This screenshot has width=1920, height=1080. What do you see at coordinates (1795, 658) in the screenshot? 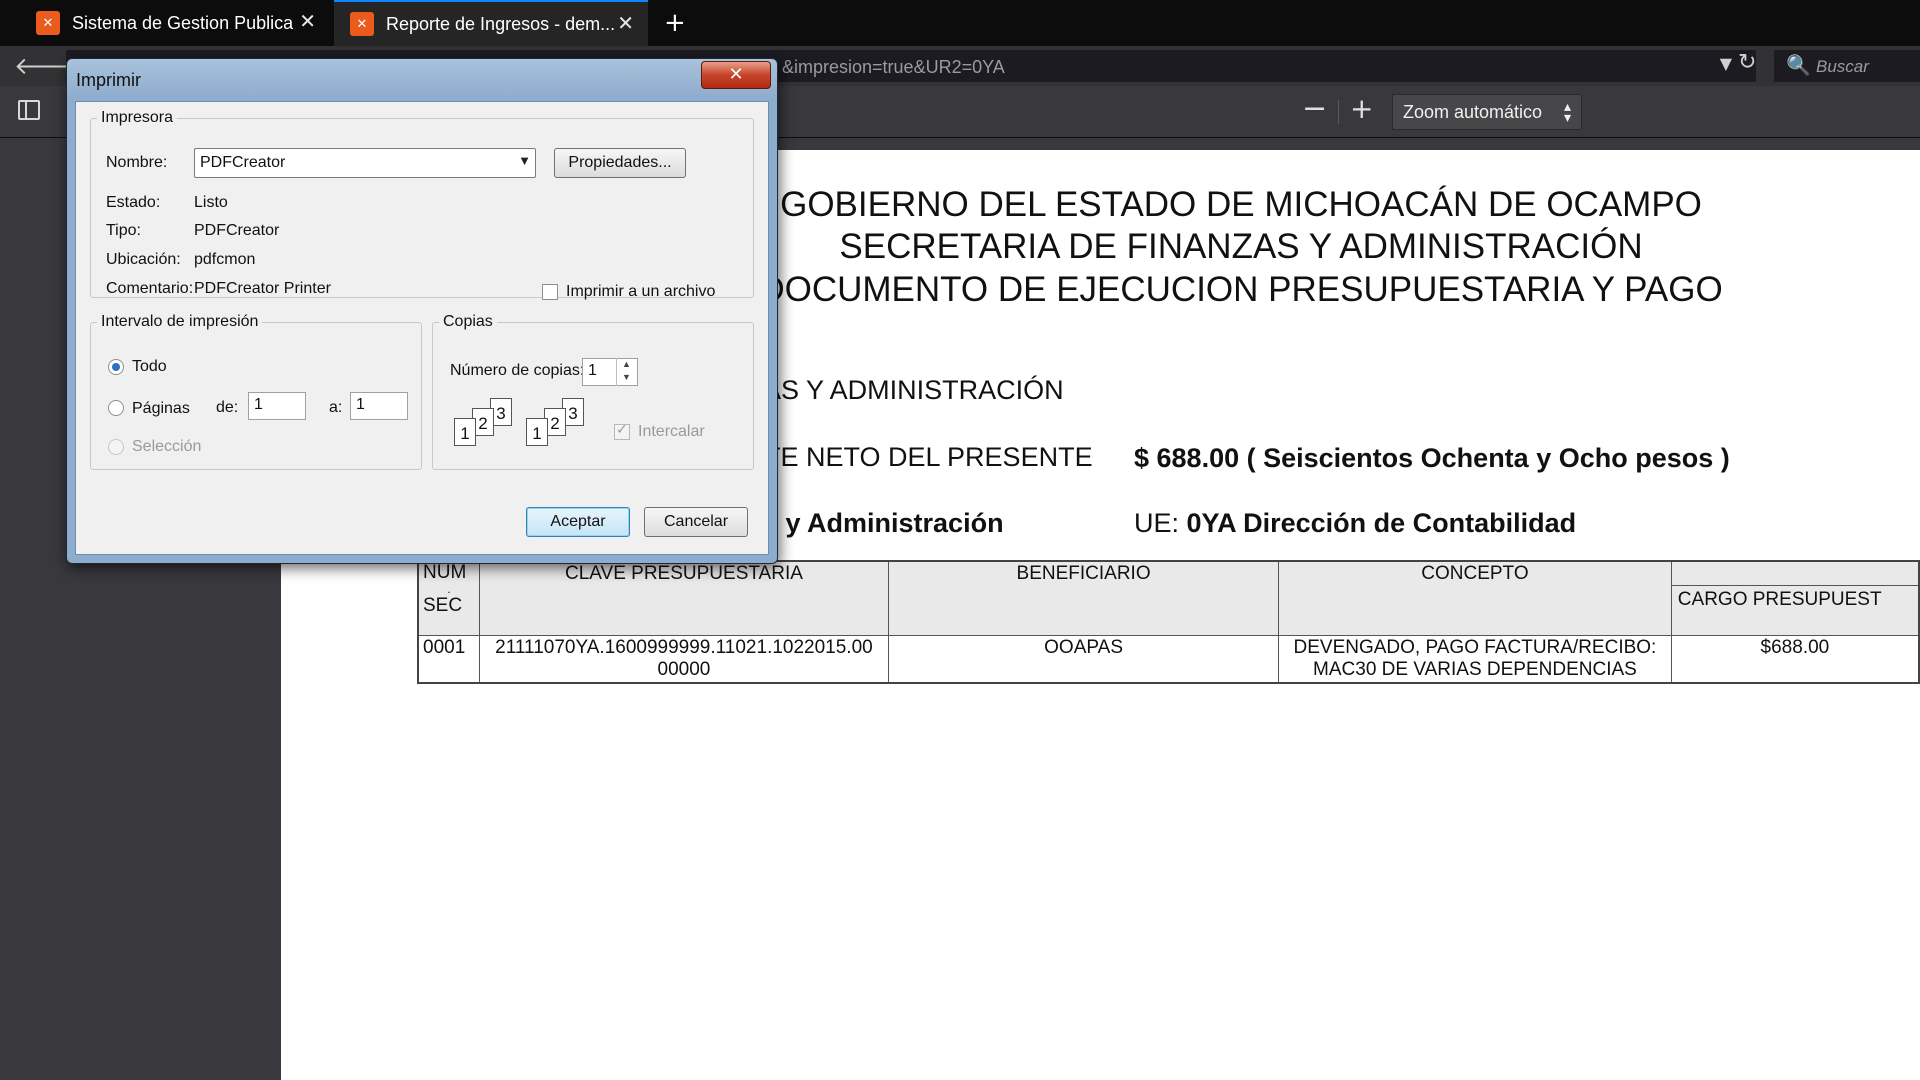
I see `cell-cargo: $688.00` at bounding box center [1795, 658].